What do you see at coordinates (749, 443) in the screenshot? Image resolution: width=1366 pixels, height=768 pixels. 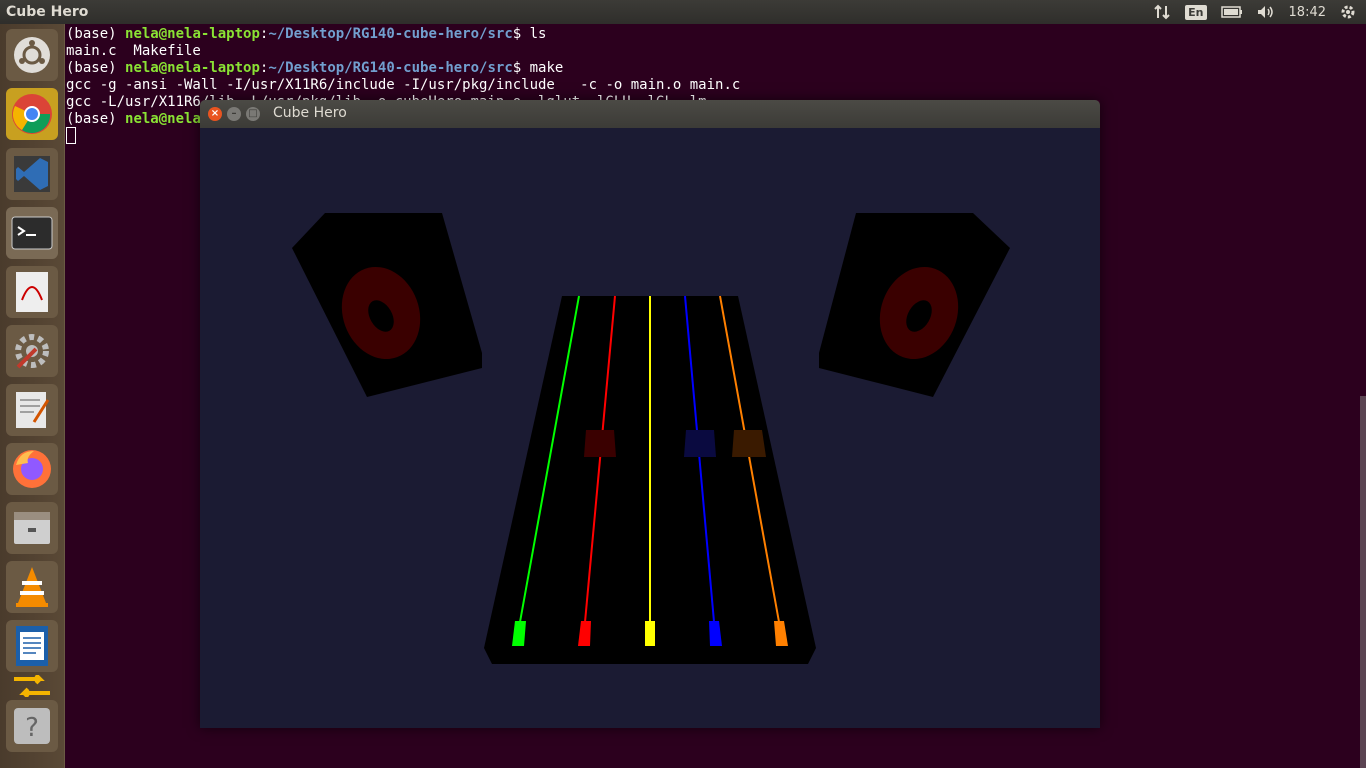 I see `falling-note-orange` at bounding box center [749, 443].